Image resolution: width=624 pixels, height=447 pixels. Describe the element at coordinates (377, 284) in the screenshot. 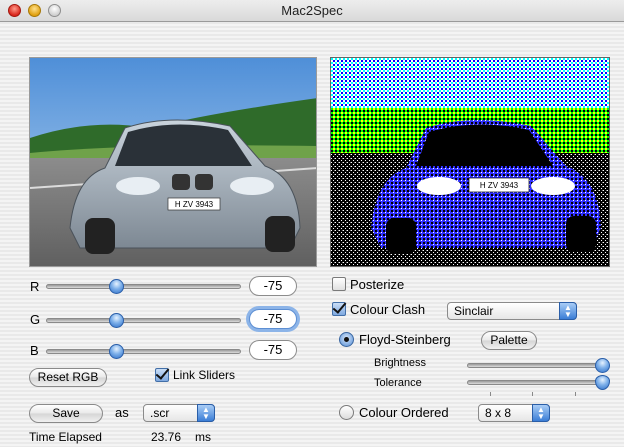

I see `posterize-label: Posterize` at that location.